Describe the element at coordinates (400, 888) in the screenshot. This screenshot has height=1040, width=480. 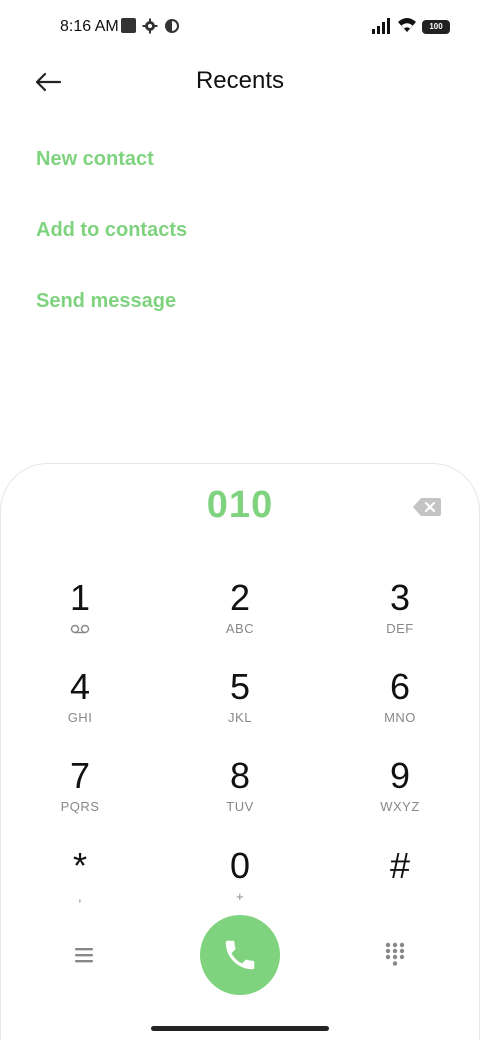
I see `key-hash: #` at that location.